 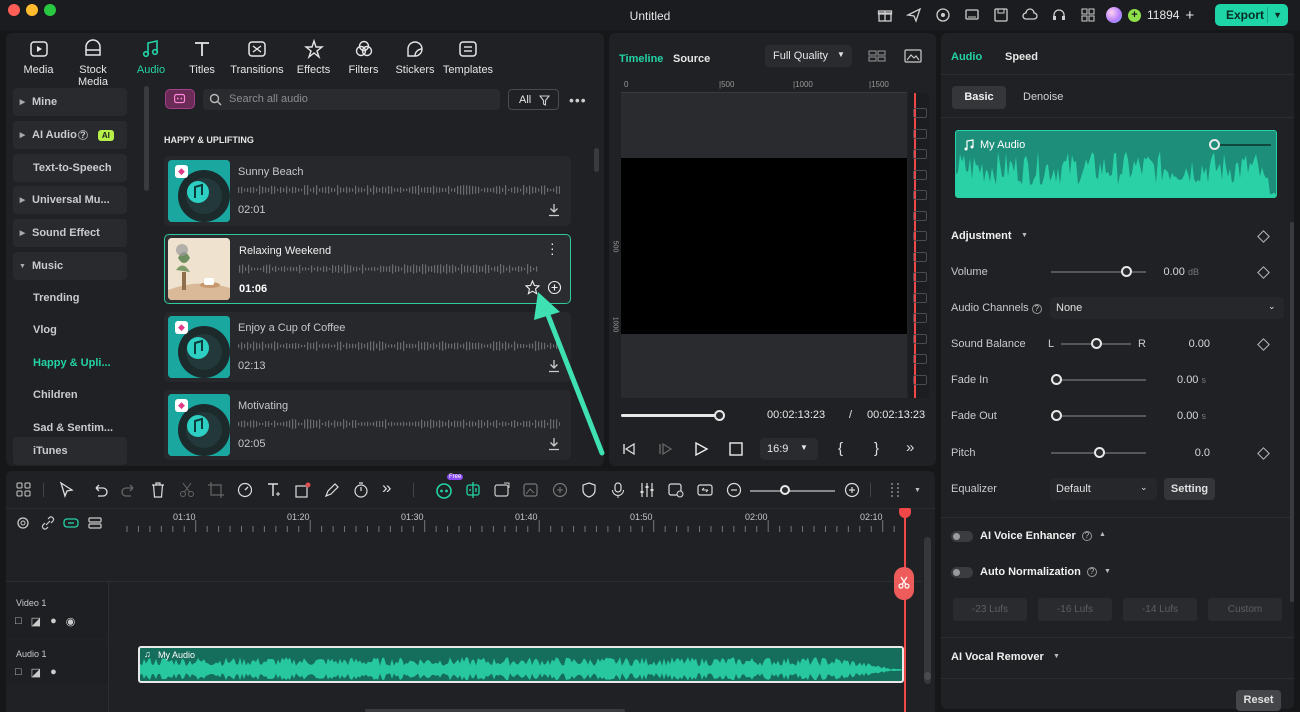 I want to click on save-icon, so click(x=1001, y=15).